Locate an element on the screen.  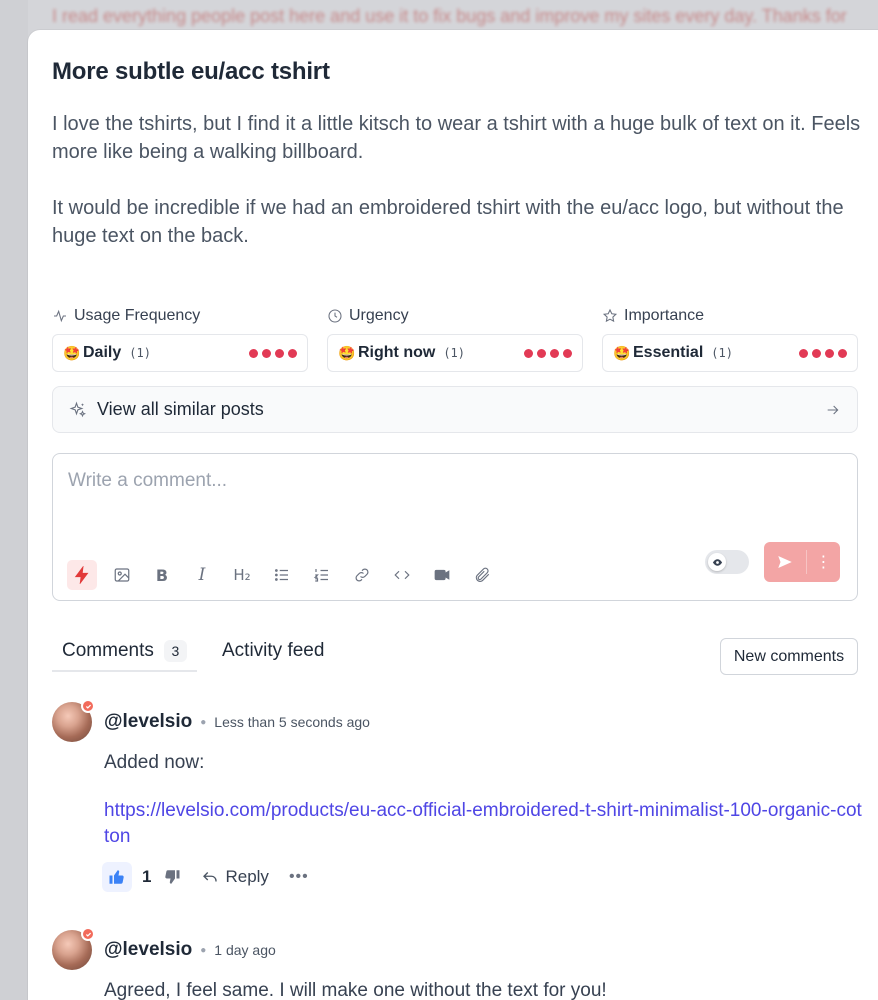
comment-actions: 1 Reply ••• is located at coordinates (205, 877).